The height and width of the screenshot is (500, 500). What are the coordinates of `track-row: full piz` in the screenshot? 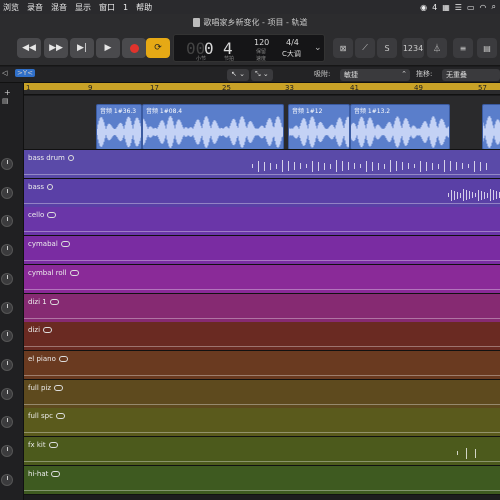 It's located at (262, 394).